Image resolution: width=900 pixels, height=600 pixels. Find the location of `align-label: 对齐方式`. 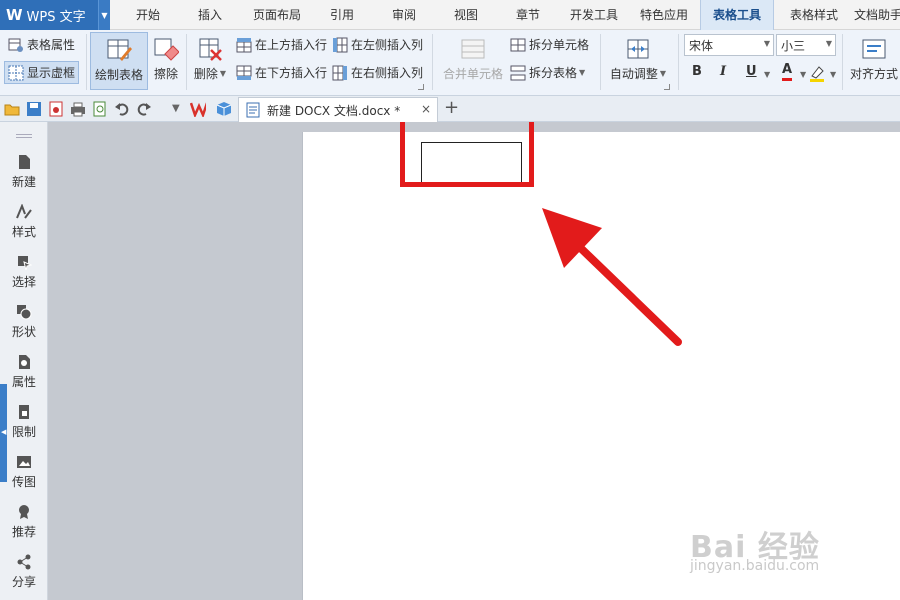

align-label: 对齐方式 is located at coordinates (873, 74).